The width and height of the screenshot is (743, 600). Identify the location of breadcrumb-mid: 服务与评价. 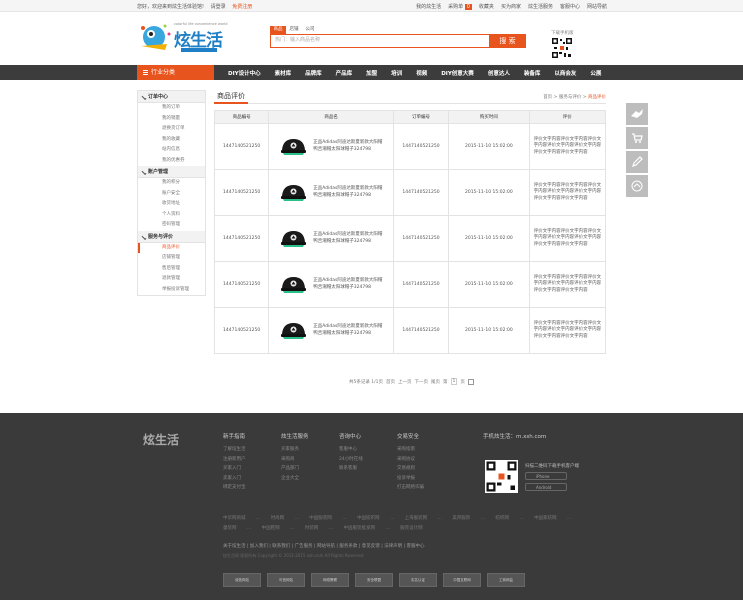
(570, 97).